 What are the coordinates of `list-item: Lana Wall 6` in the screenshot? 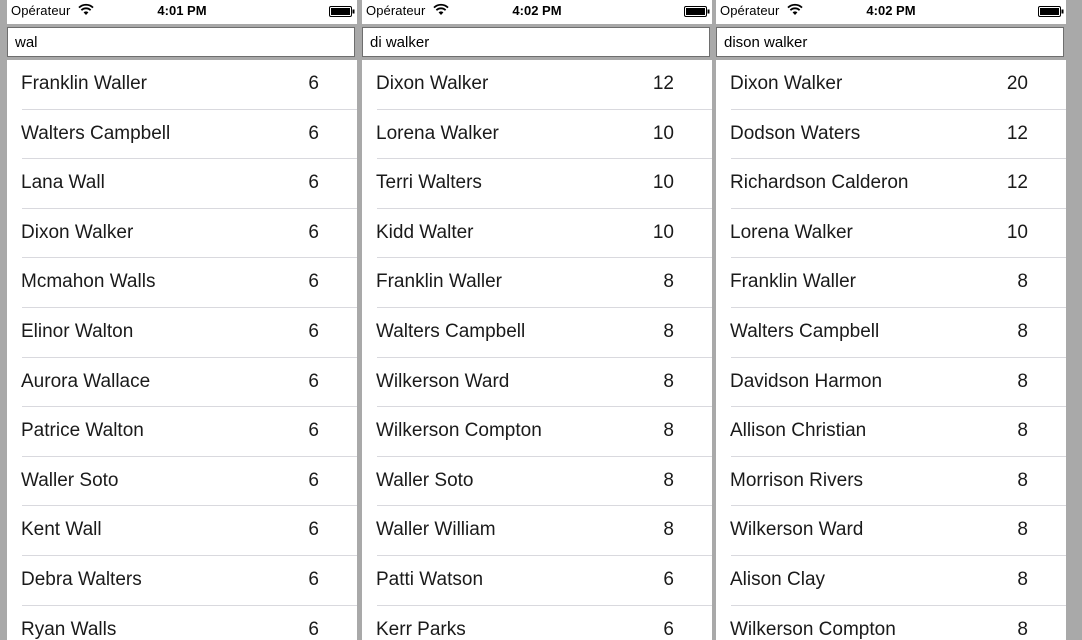 It's located at (182, 184).